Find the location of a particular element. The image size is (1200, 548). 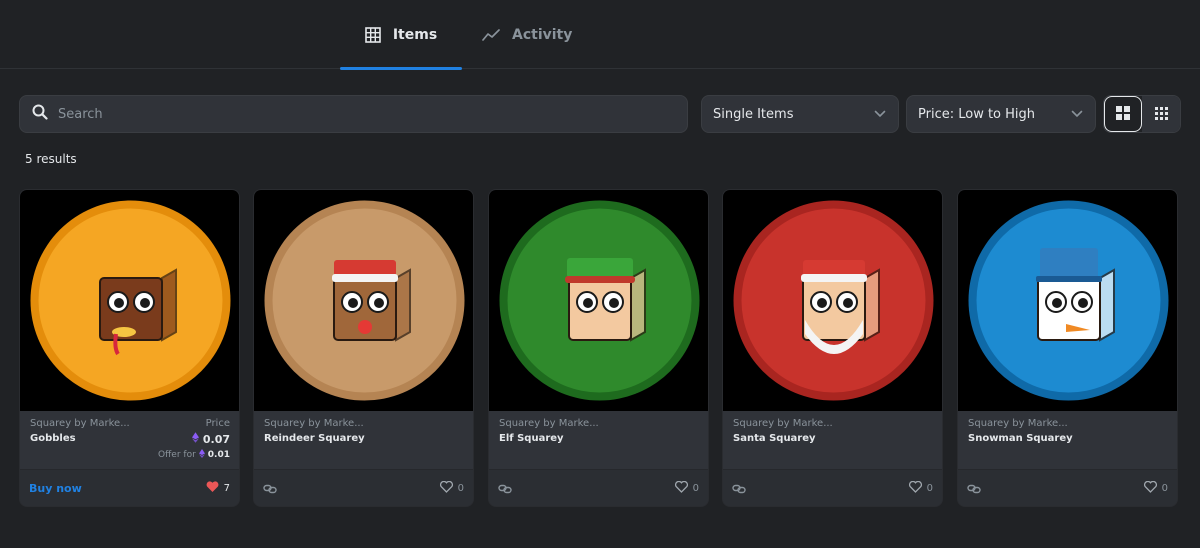

large-grid-button is located at coordinates (1123, 114).